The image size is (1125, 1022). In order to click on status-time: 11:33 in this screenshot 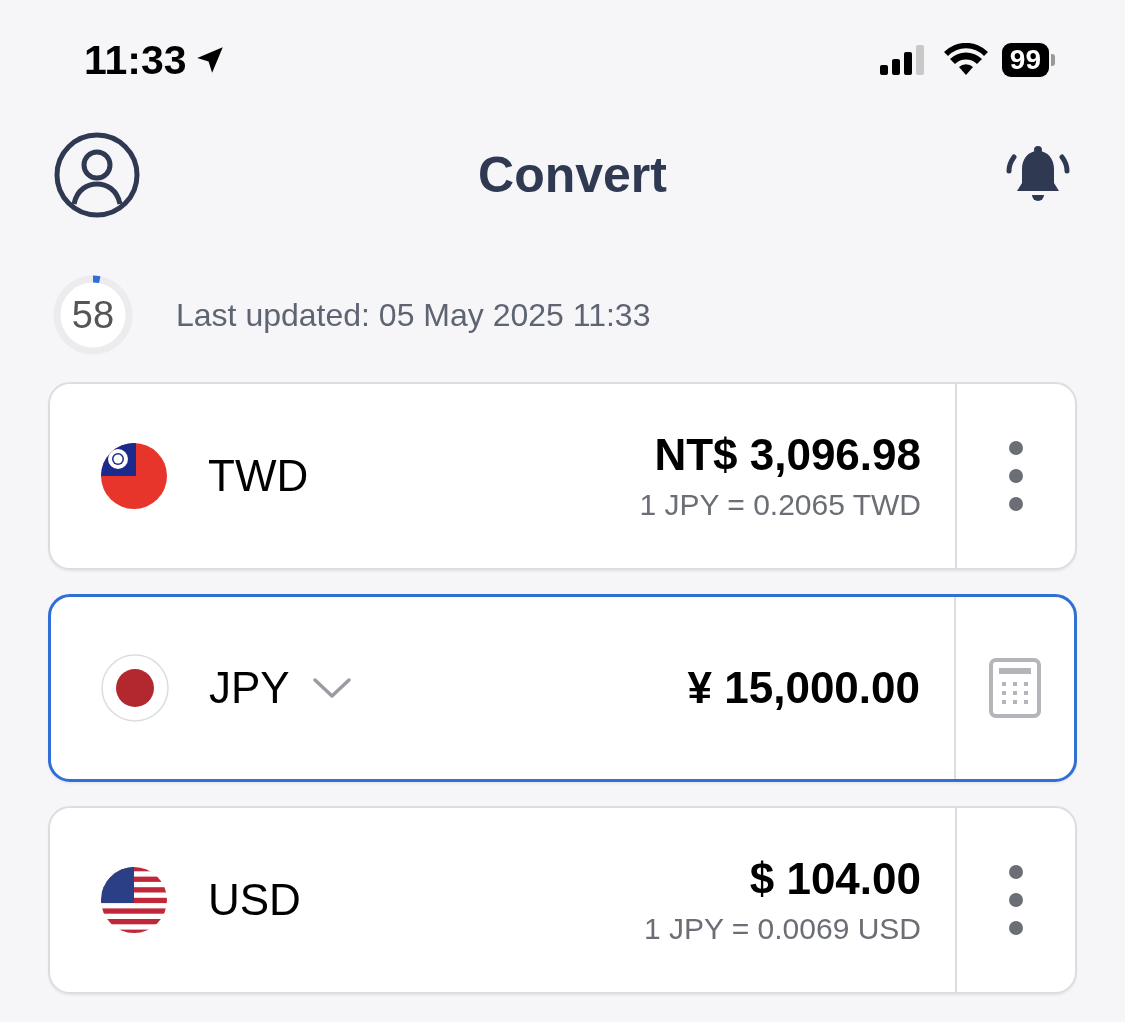, I will do `click(135, 60)`.